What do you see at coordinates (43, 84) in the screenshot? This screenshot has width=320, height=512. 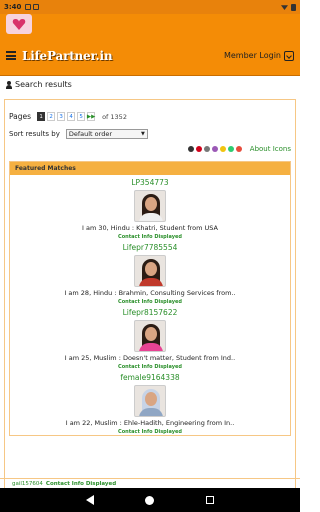 I see `search-results-label: Search results` at bounding box center [43, 84].